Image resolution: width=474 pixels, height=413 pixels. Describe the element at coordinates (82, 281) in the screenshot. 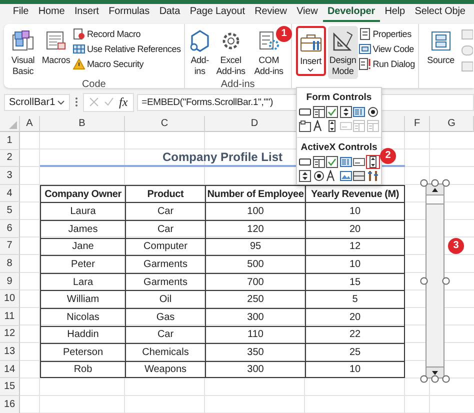

I see `table-cell: Lara` at that location.